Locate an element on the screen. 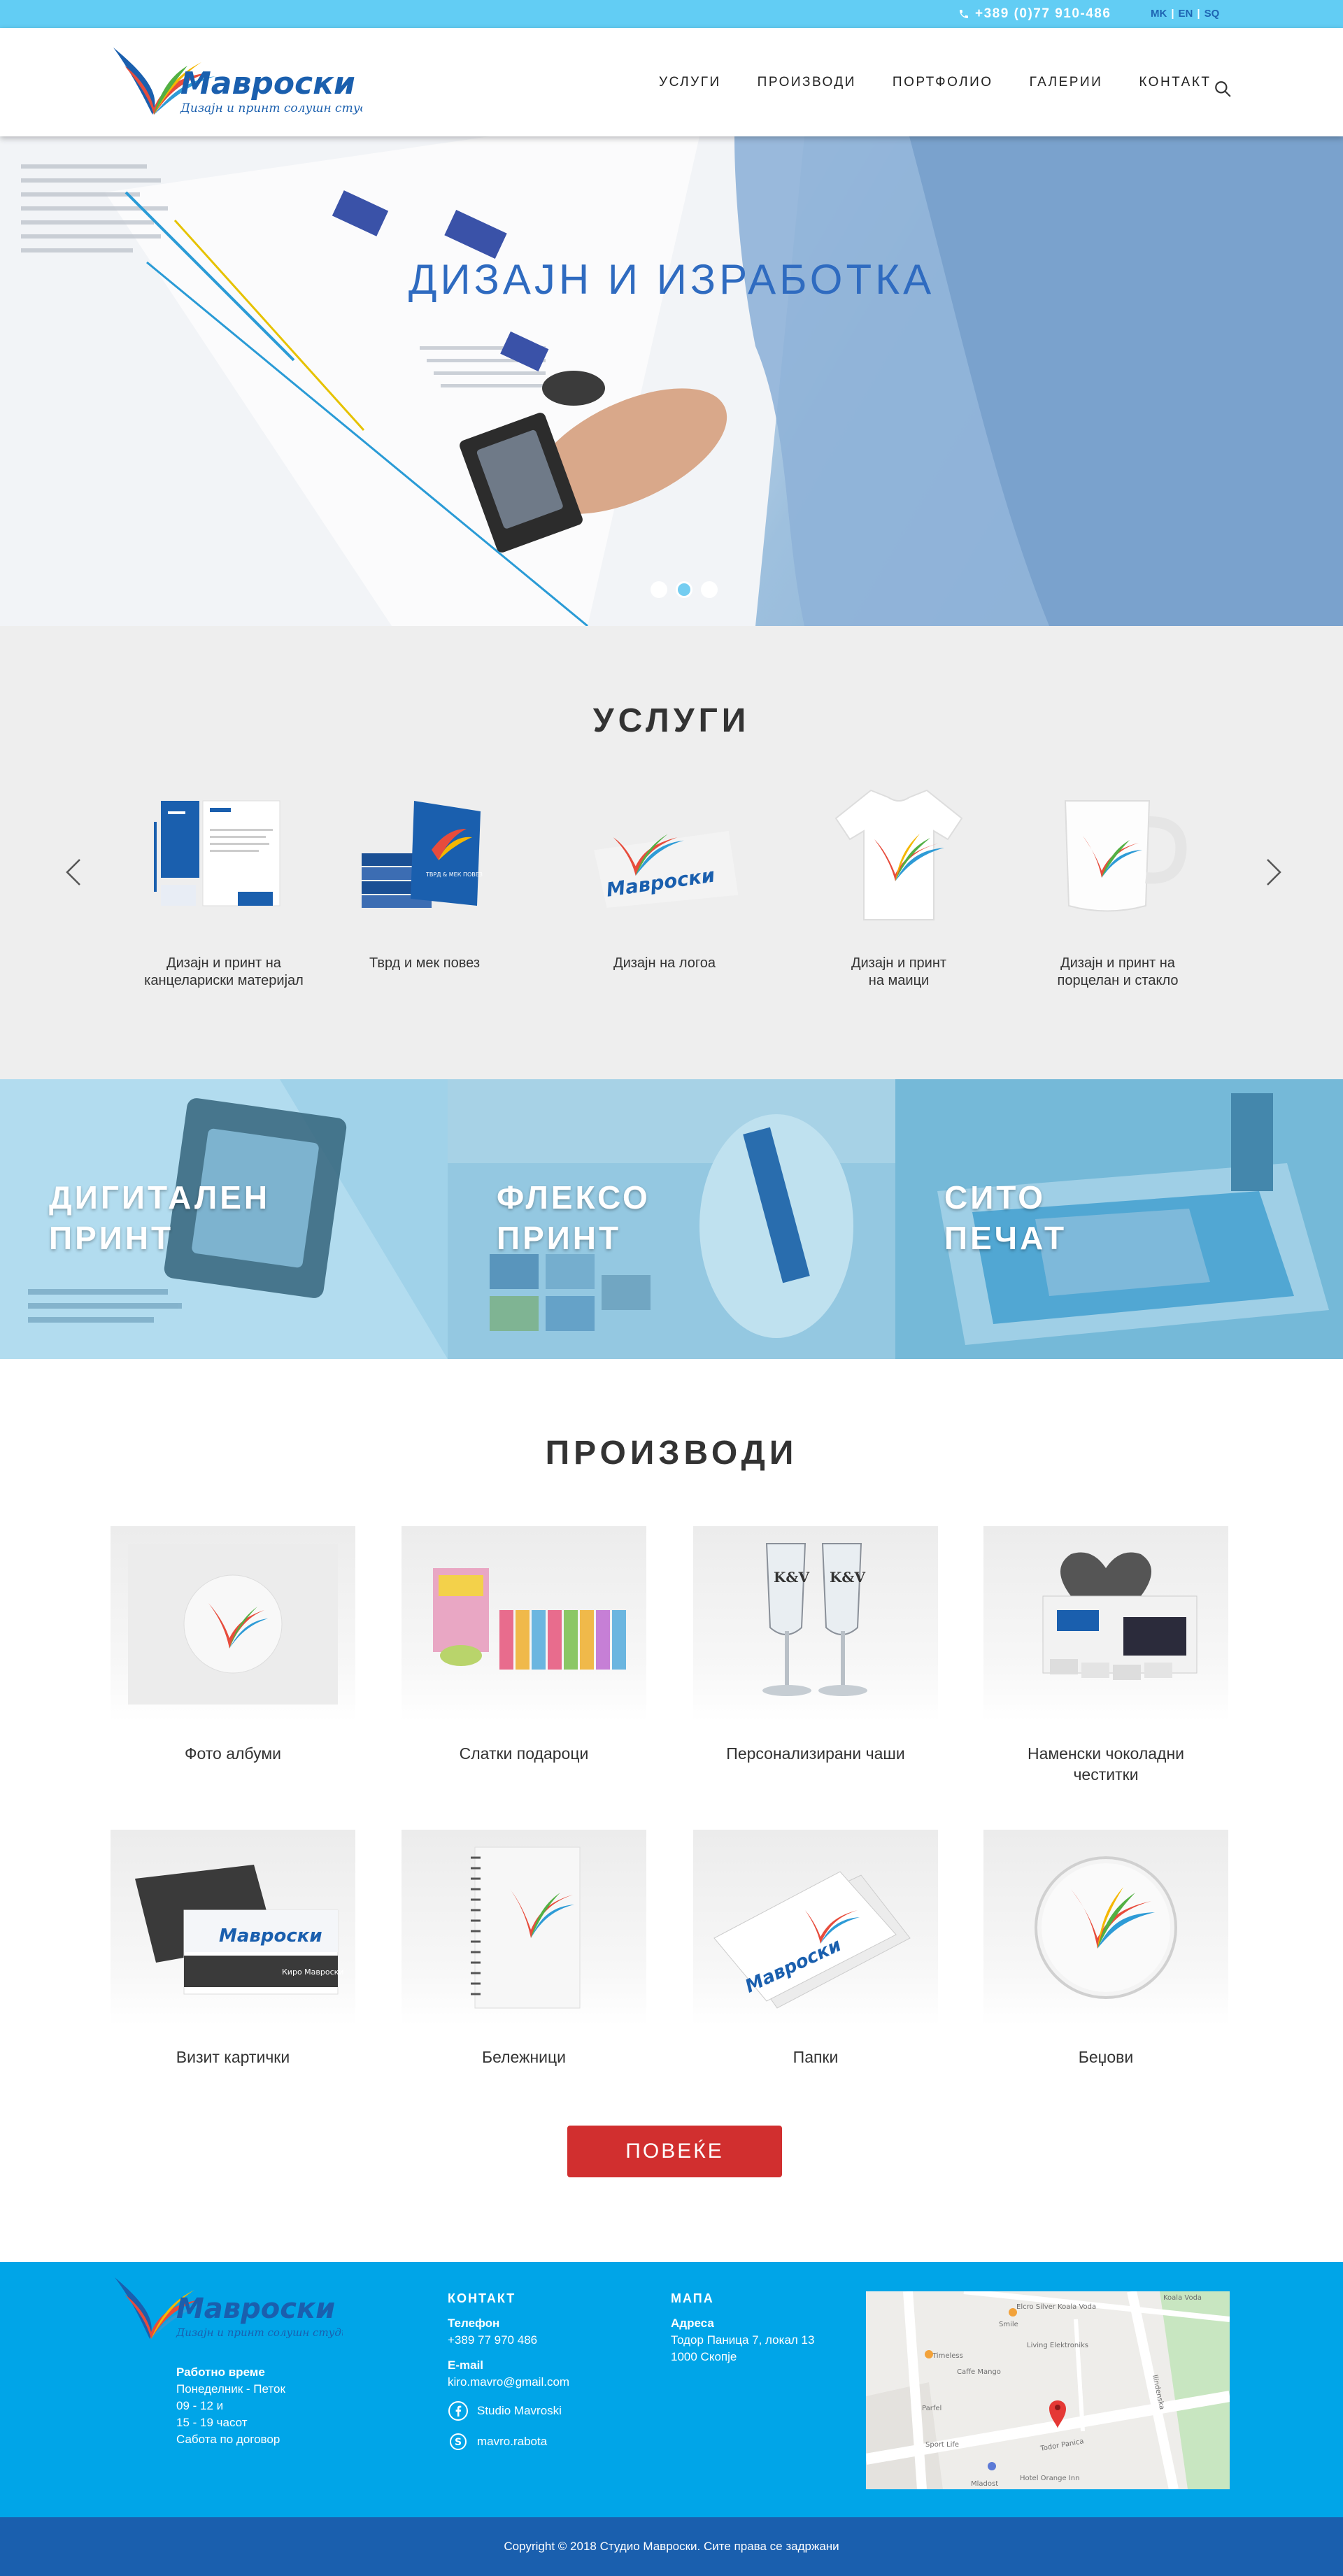 The width and height of the screenshot is (1343, 2576). lang-sq: SQ is located at coordinates (1212, 14).